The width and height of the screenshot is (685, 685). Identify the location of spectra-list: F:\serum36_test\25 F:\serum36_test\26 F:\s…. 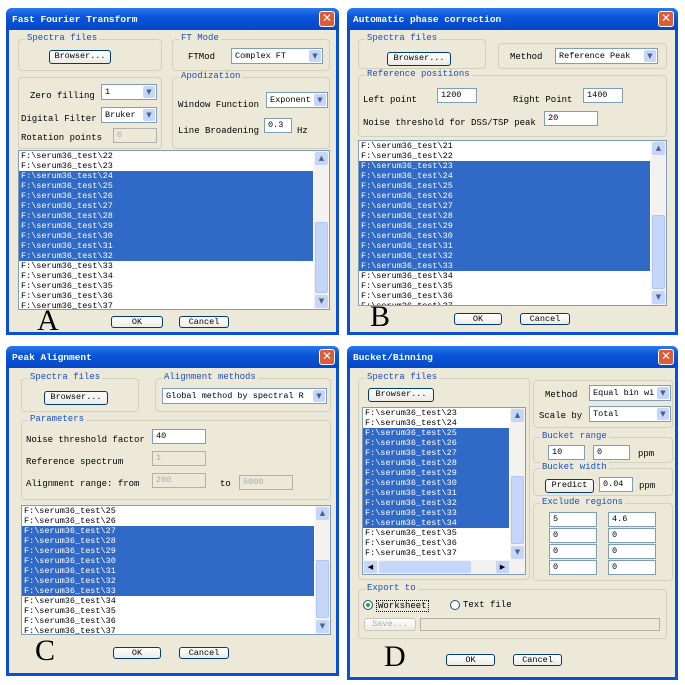
(176, 570).